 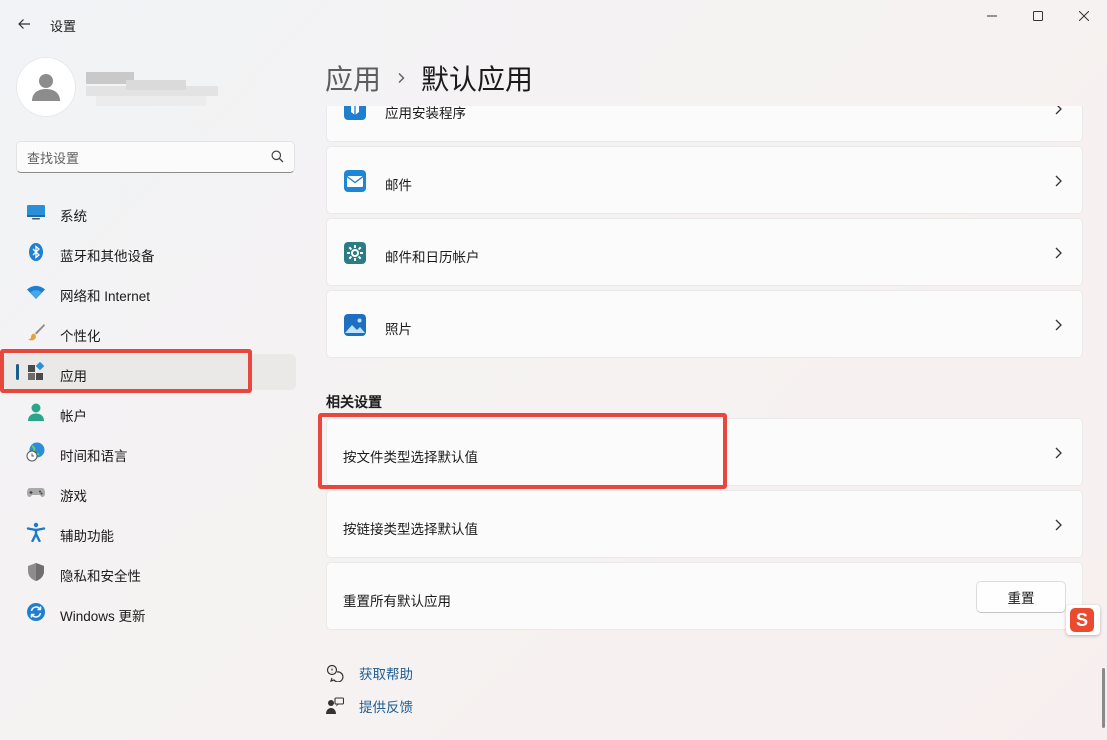 I want to click on scrollbar, so click(x=1103, y=698).